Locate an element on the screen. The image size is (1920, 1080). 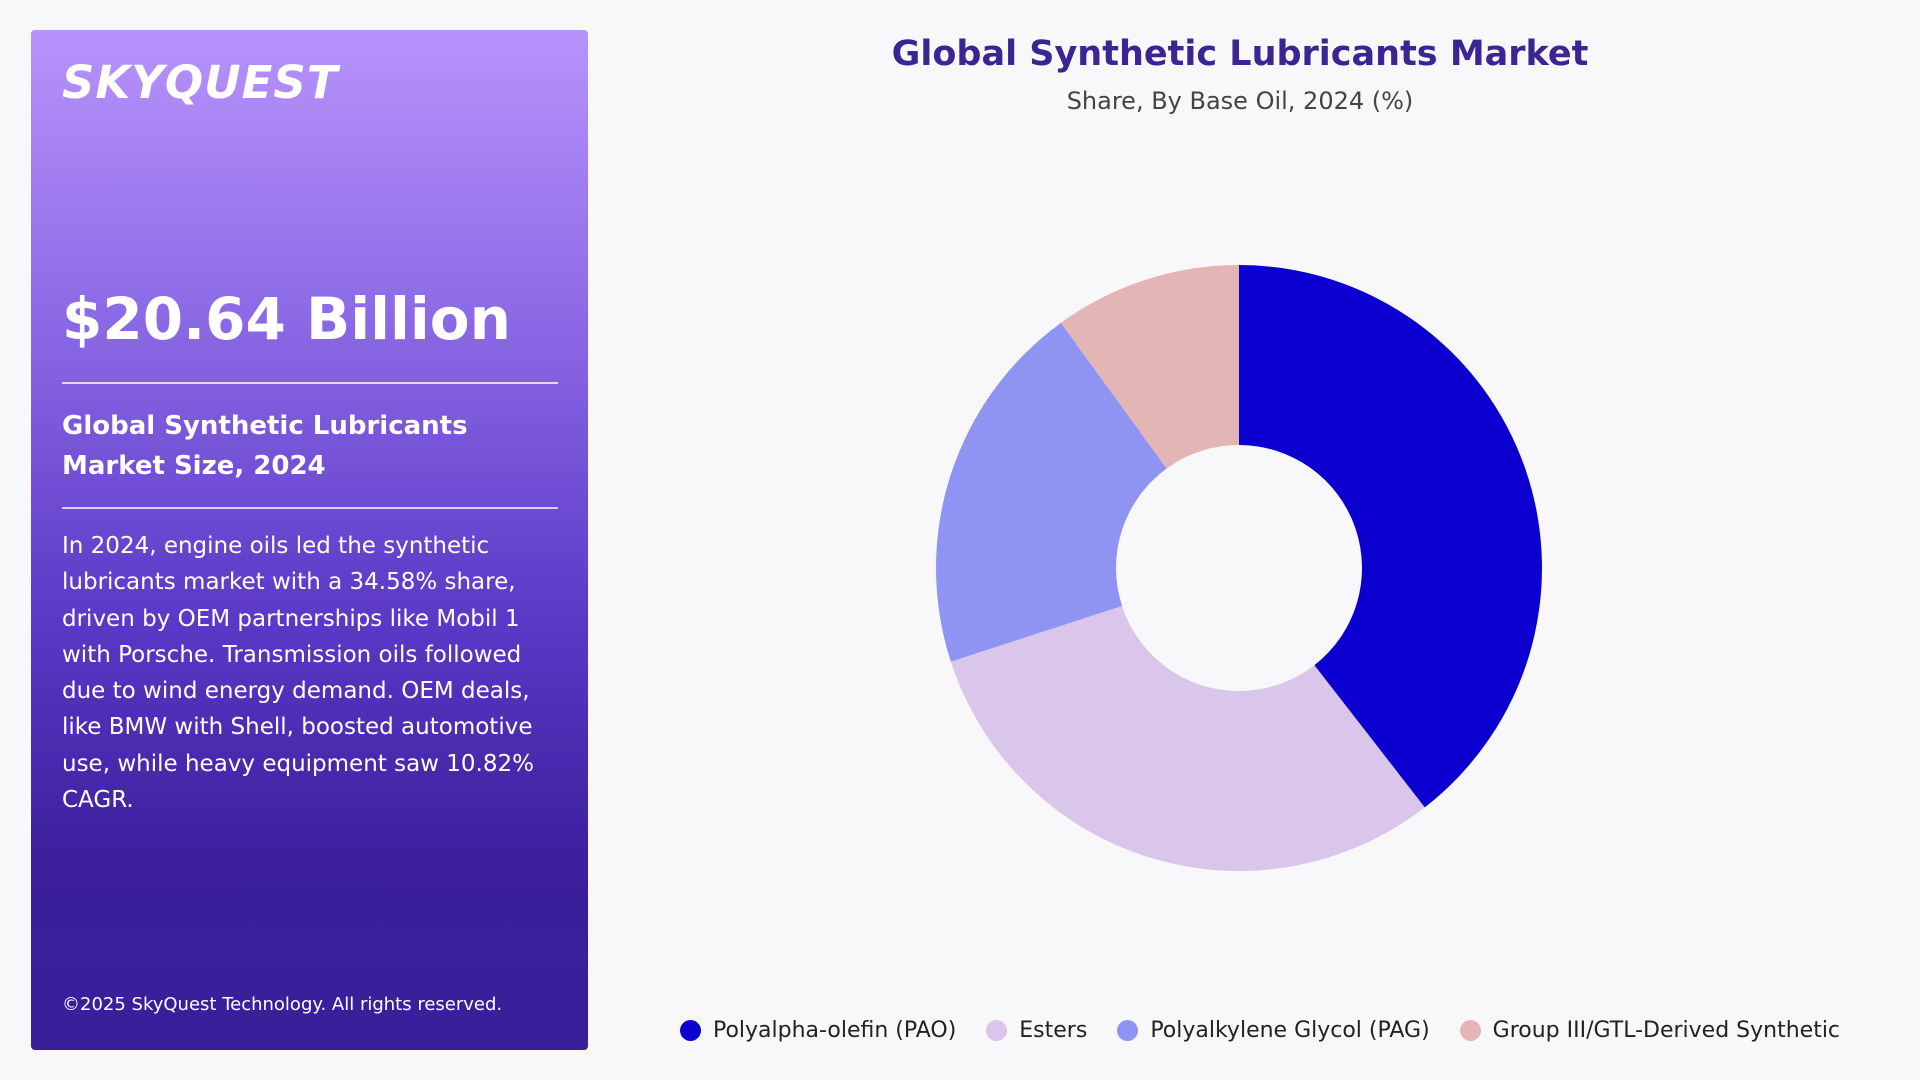
divider-top is located at coordinates (310, 383).